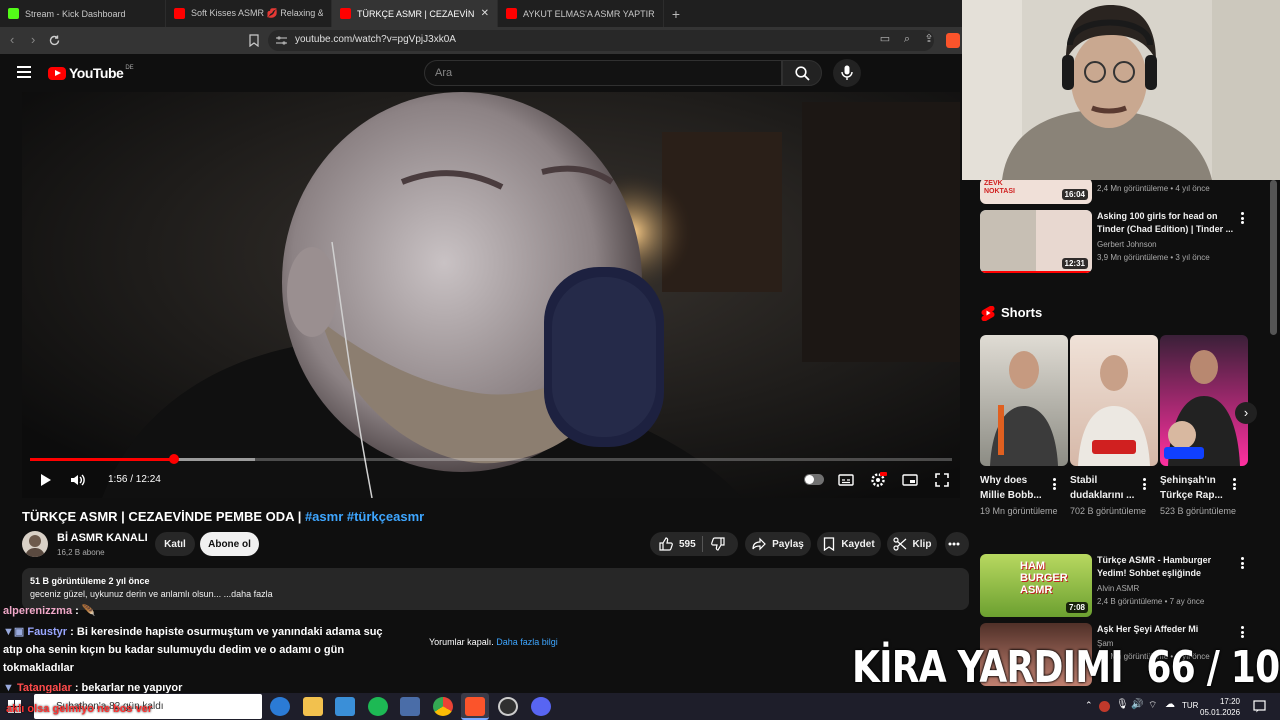 The image size is (1280, 720). Describe the element at coordinates (849, 544) in the screenshot. I see `save-button: Kaydet` at that location.